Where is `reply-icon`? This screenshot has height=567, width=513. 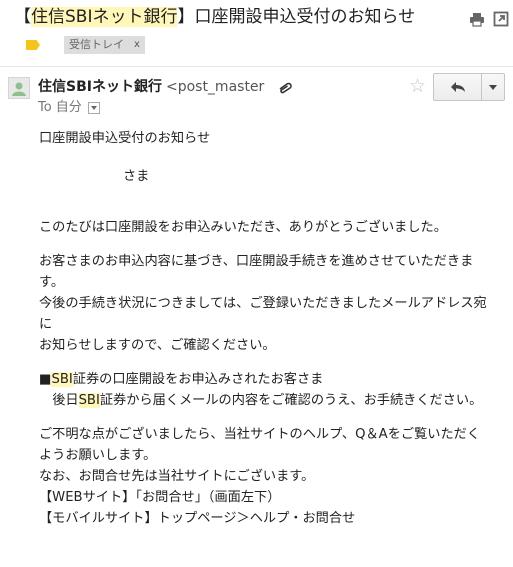 reply-icon is located at coordinates (457, 87).